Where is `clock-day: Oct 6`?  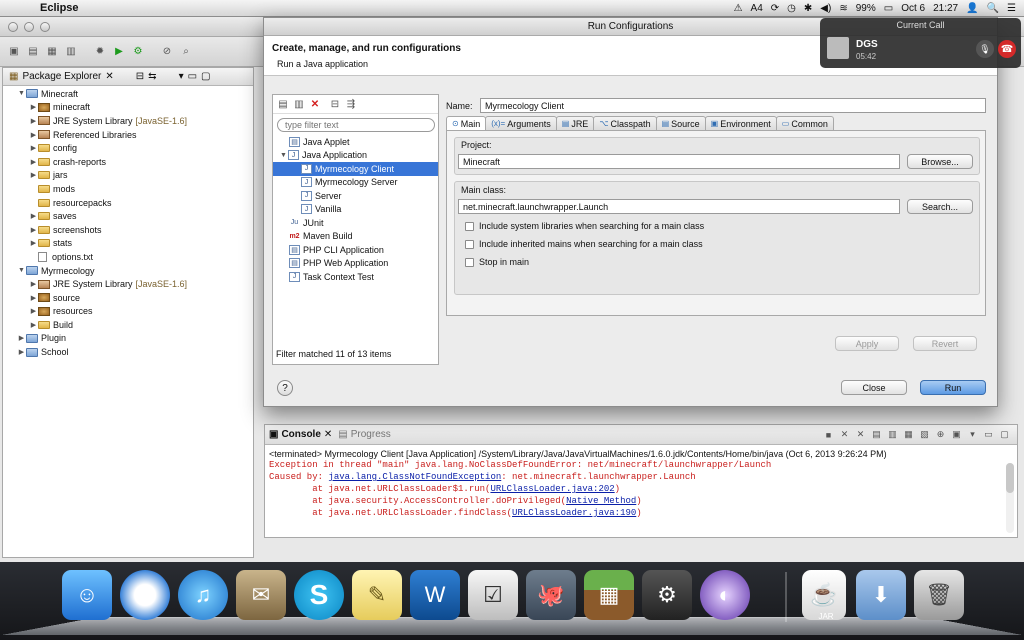 clock-day: Oct 6 is located at coordinates (913, 8).